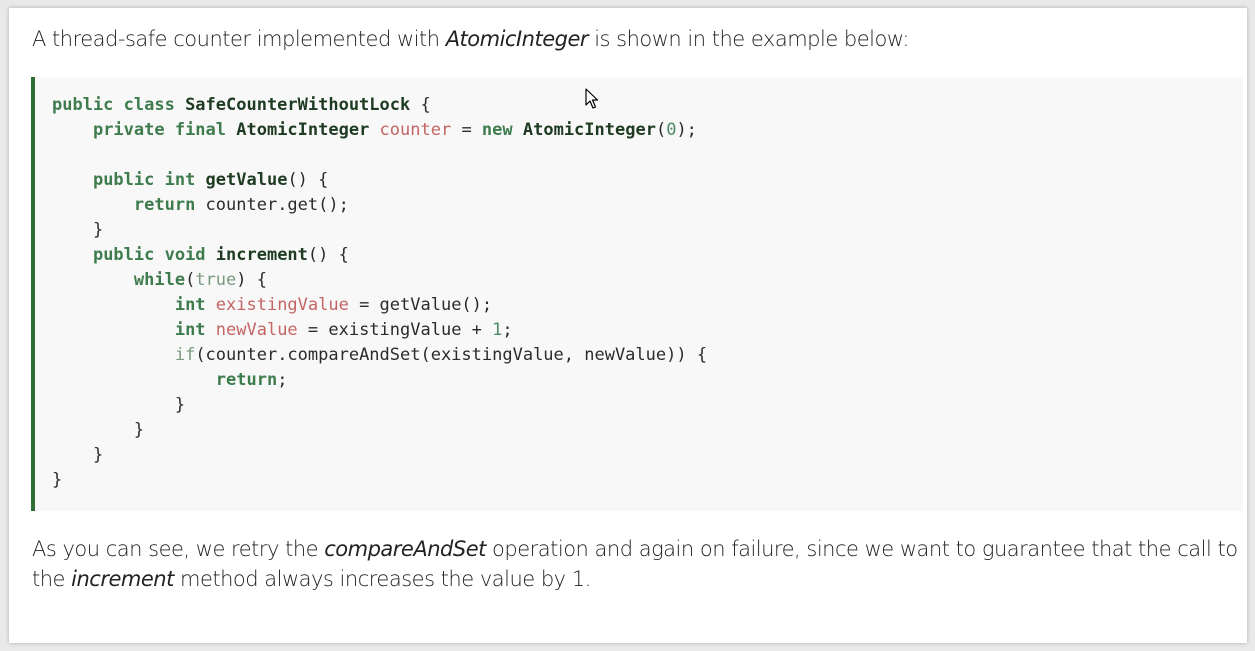  I want to click on code-line: while(true) {, so click(200, 280).